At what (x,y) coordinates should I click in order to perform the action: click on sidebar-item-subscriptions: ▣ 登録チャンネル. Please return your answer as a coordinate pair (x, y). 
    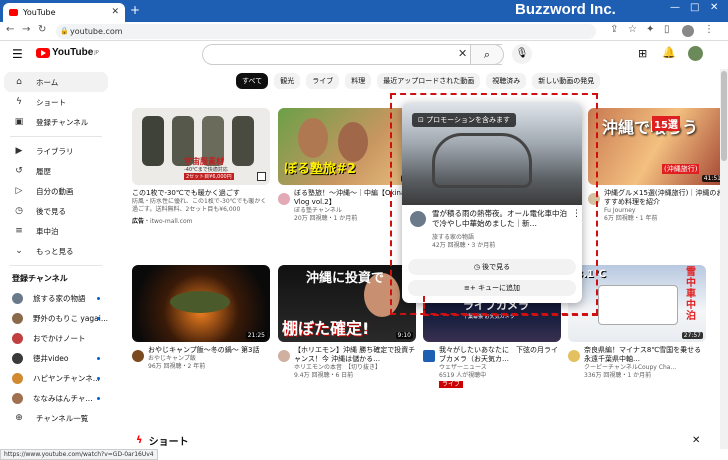
    Looking at the image, I should click on (56, 122).